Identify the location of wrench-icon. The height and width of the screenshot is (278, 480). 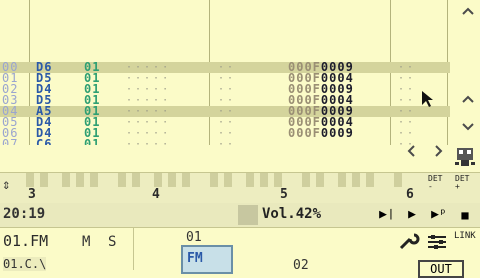
(409, 241).